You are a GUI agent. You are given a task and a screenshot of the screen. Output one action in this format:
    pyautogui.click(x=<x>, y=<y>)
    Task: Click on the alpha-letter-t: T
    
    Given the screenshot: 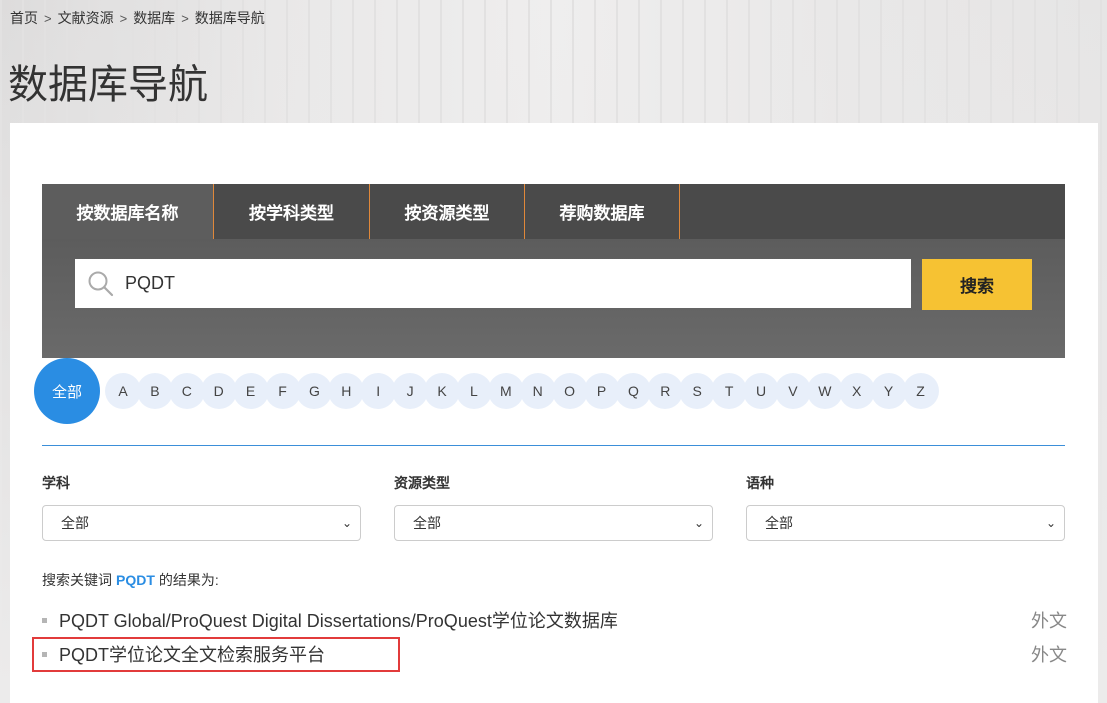 What is the action you would take?
    pyautogui.click(x=729, y=391)
    